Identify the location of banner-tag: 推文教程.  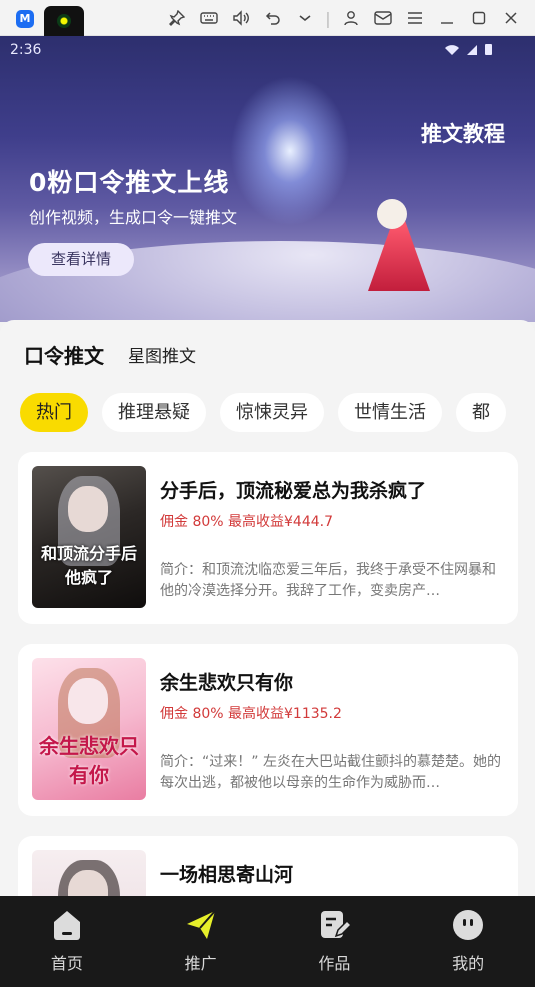
(463, 134).